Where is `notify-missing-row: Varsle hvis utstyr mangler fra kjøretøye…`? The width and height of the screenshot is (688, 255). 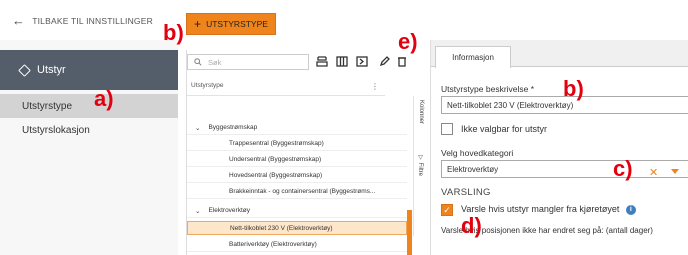 notify-missing-row: Varsle hvis utstyr mangler fra kjøretøye… is located at coordinates (548, 209).